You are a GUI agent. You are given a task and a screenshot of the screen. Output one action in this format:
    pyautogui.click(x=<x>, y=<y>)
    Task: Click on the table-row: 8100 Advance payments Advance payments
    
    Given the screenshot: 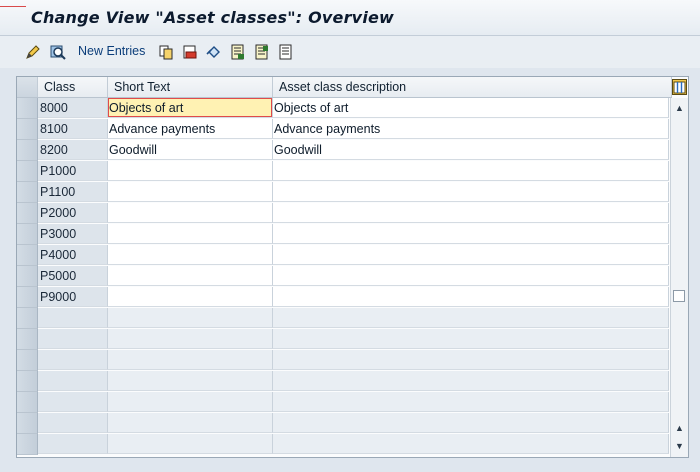 What is the action you would take?
    pyautogui.click(x=343, y=129)
    